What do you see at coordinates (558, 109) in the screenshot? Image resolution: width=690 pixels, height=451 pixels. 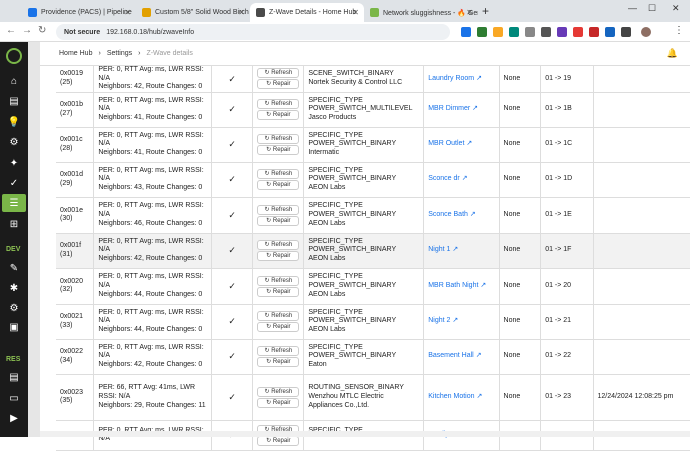 I see `route-value: 01 -> 1B` at bounding box center [558, 109].